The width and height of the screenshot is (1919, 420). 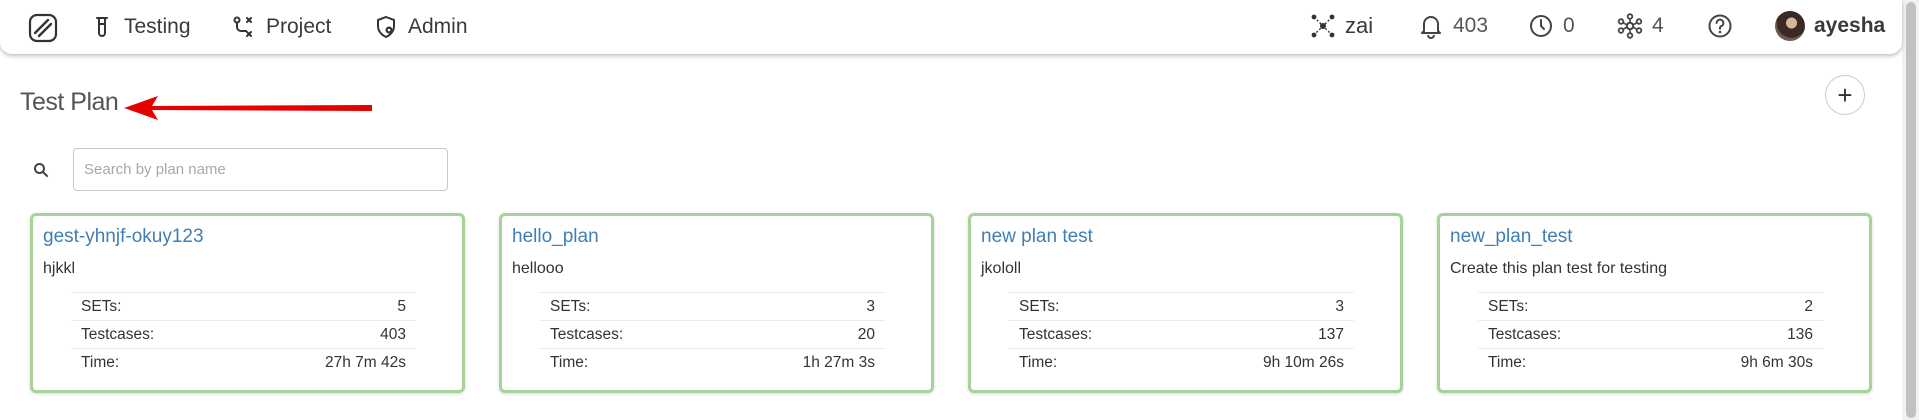 I want to click on testcases-value: 403, so click(x=393, y=334).